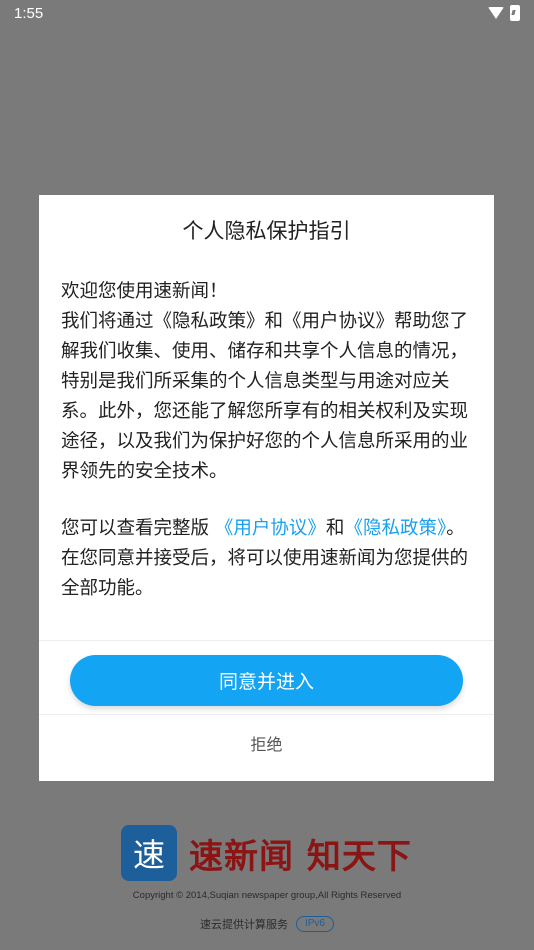 The width and height of the screenshot is (534, 950). I want to click on agree-button: 同意并进入, so click(266, 680).